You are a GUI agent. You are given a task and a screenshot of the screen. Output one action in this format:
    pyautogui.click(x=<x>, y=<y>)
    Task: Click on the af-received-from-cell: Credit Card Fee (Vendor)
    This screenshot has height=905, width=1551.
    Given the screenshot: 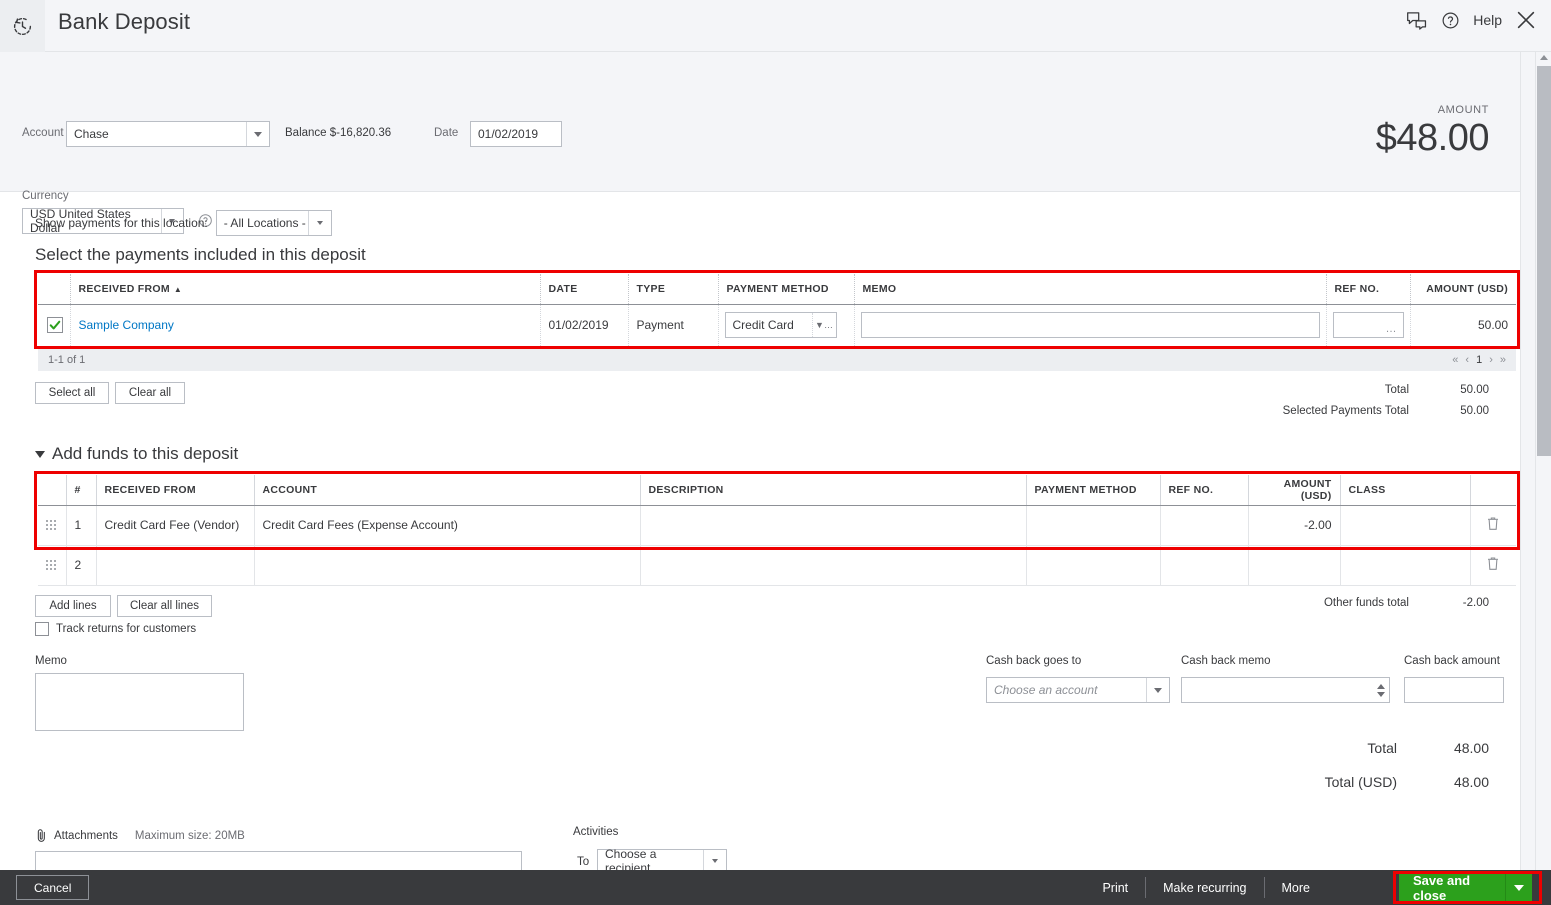 What is the action you would take?
    pyautogui.click(x=175, y=525)
    